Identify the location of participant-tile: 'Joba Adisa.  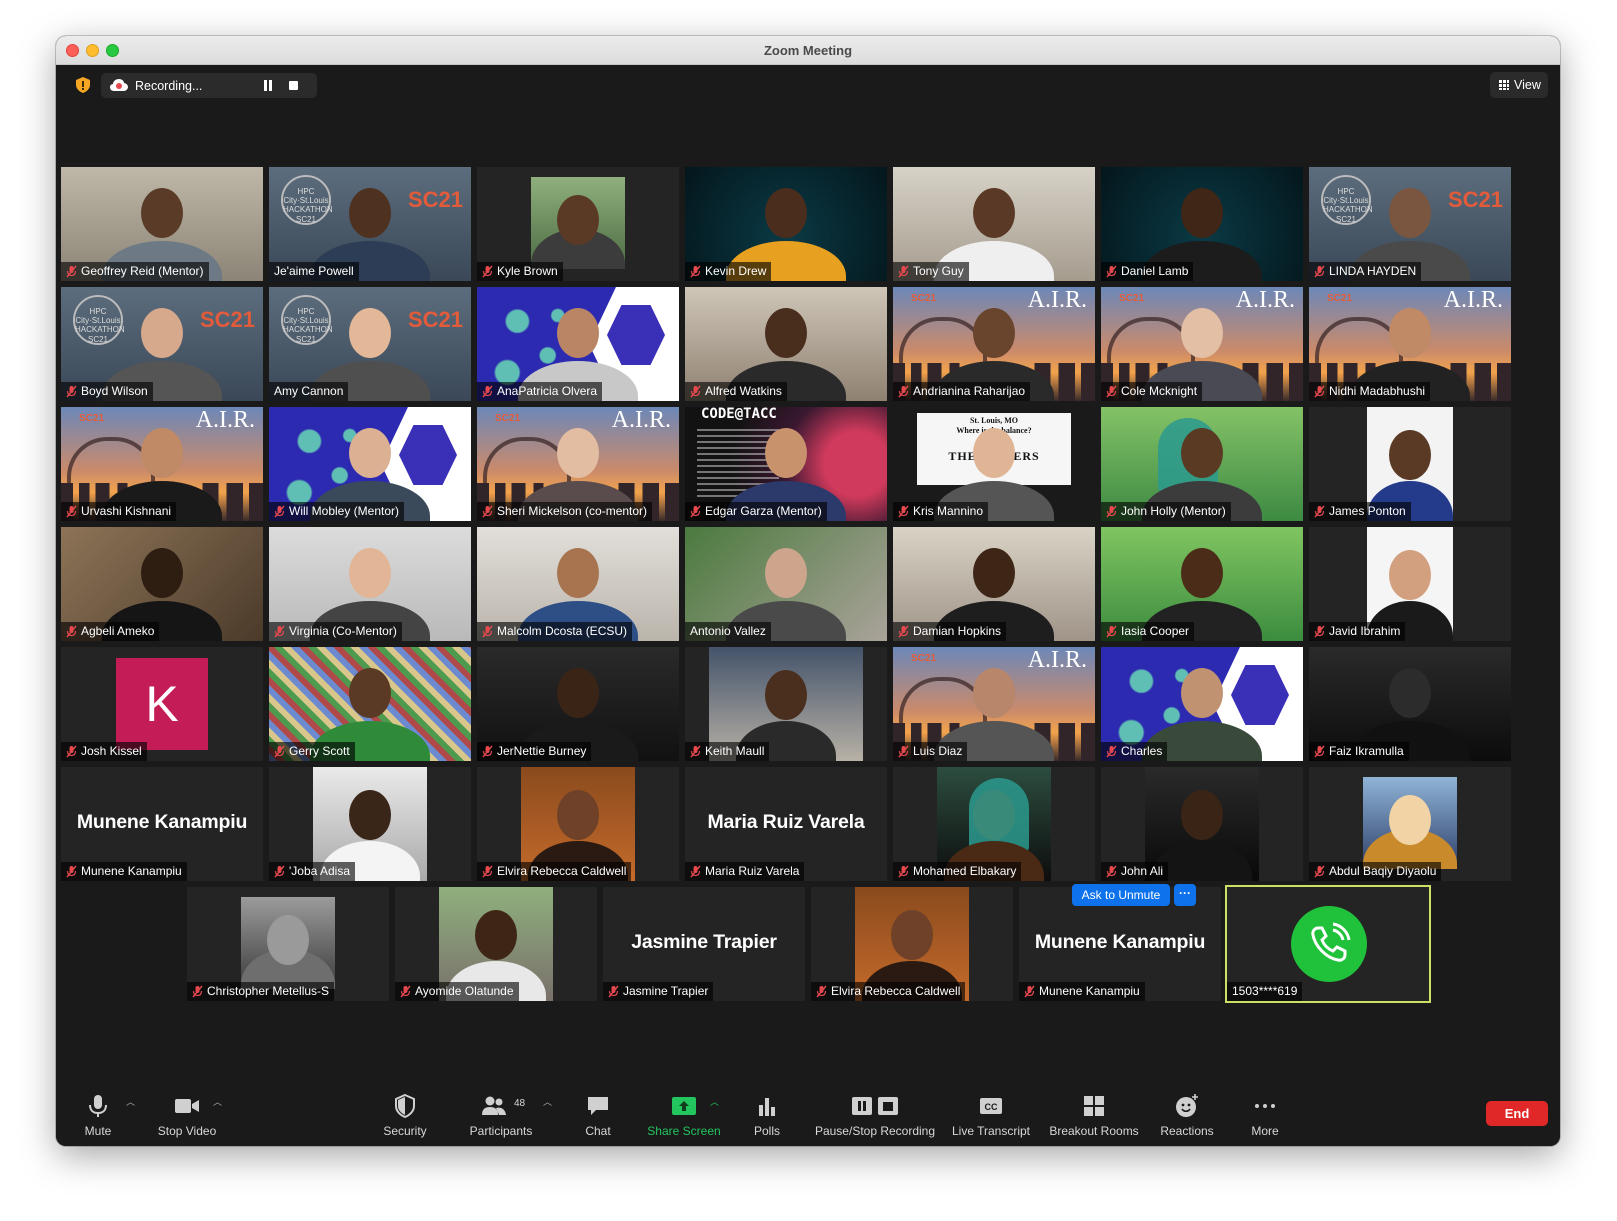
(370, 824).